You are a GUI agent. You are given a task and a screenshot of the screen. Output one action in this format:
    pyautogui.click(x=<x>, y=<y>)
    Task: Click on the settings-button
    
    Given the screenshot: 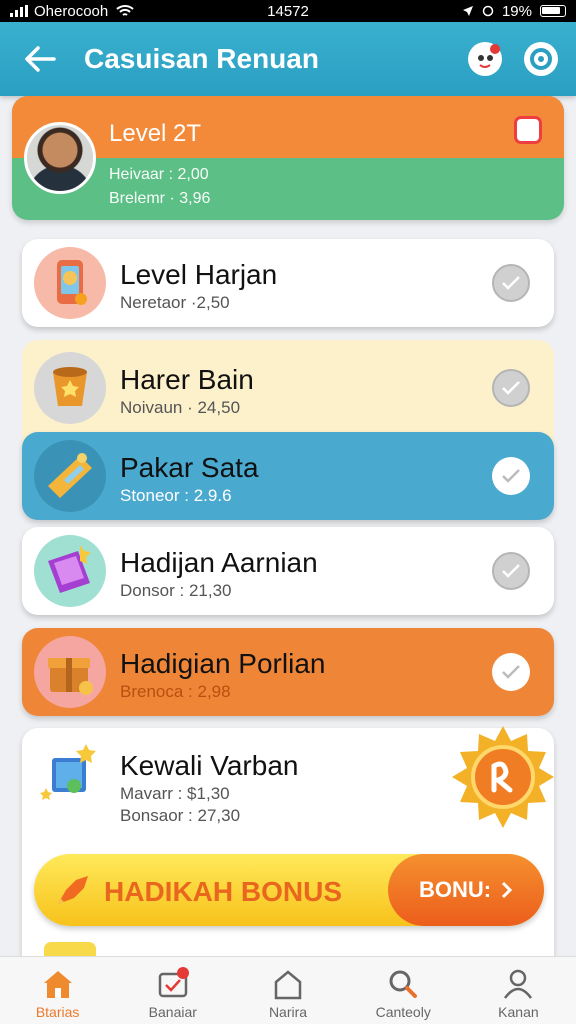 What is the action you would take?
    pyautogui.click(x=541, y=59)
    